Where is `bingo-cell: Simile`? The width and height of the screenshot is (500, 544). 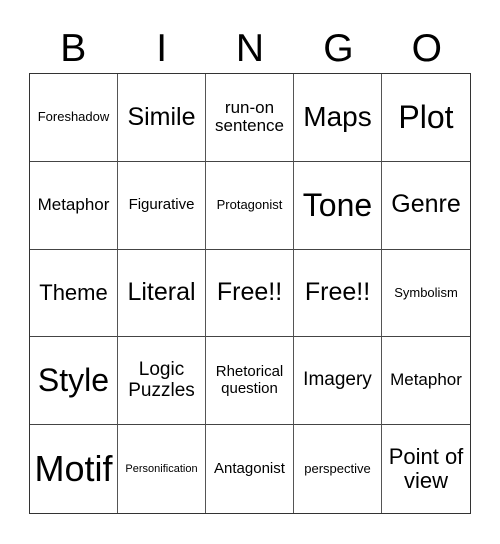 bingo-cell: Simile is located at coordinates (162, 118).